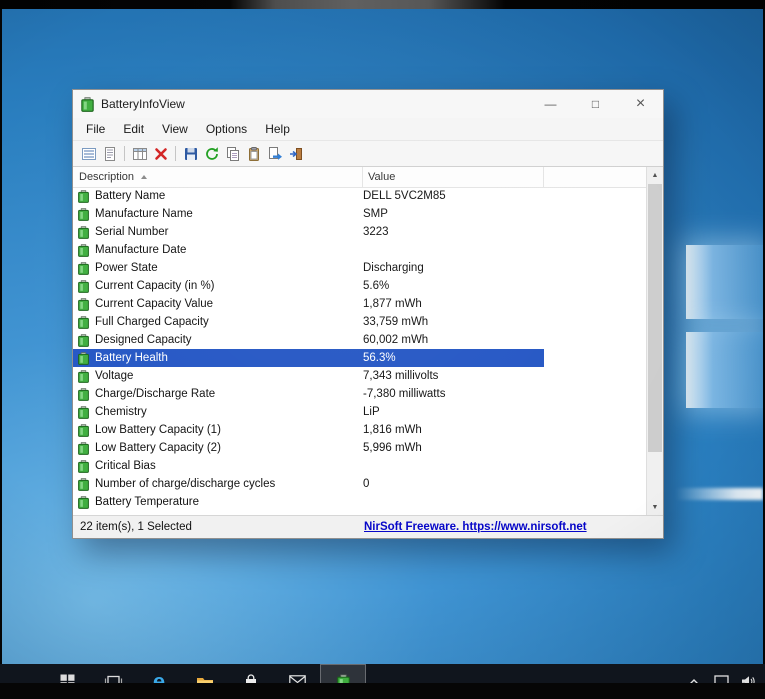  What do you see at coordinates (308, 466) in the screenshot?
I see `table-row: Critical Bias` at bounding box center [308, 466].